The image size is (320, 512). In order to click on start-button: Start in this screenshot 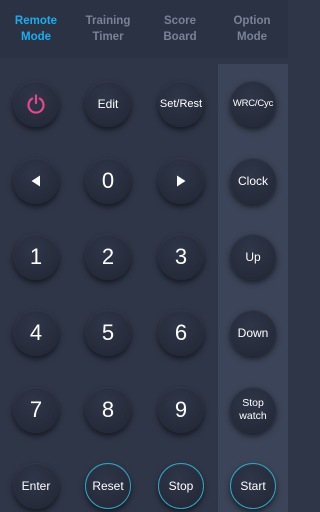, I will do `click(253, 486)`.